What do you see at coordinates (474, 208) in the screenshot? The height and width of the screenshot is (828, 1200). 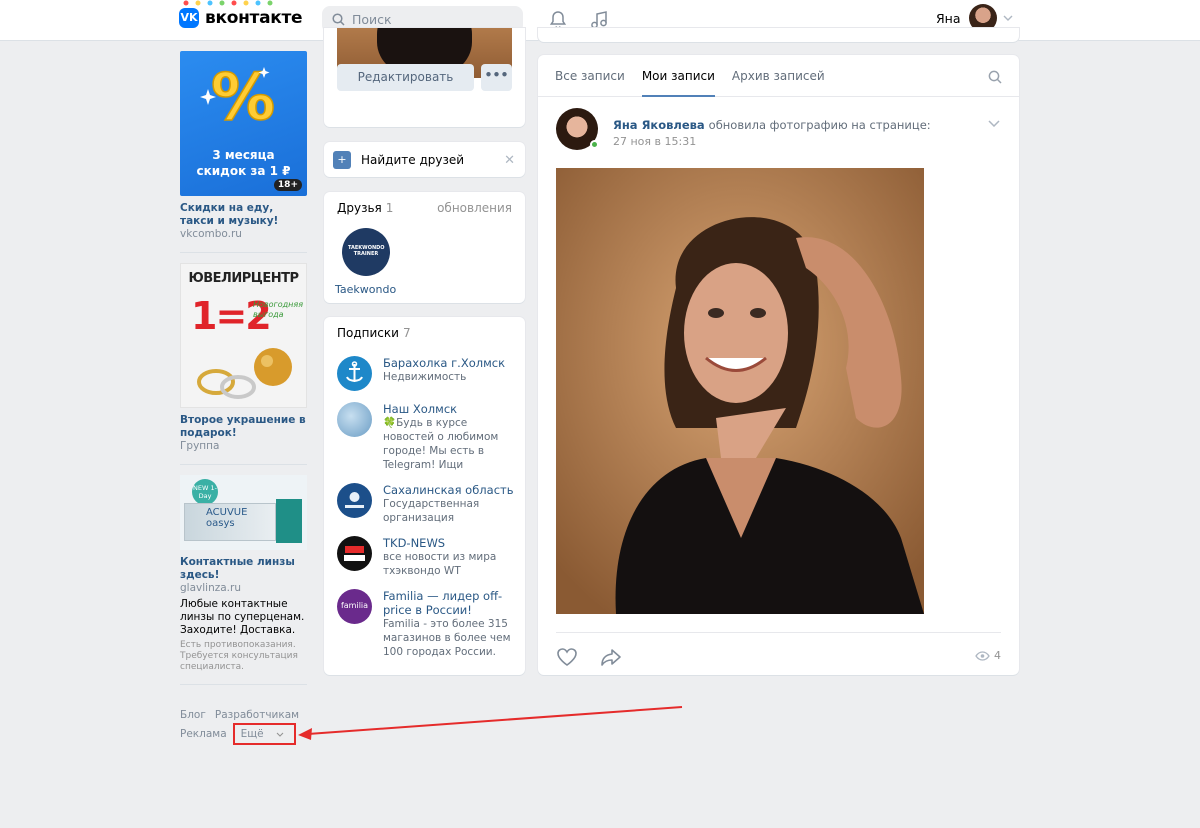 I see `friends-updates-link: обновления` at bounding box center [474, 208].